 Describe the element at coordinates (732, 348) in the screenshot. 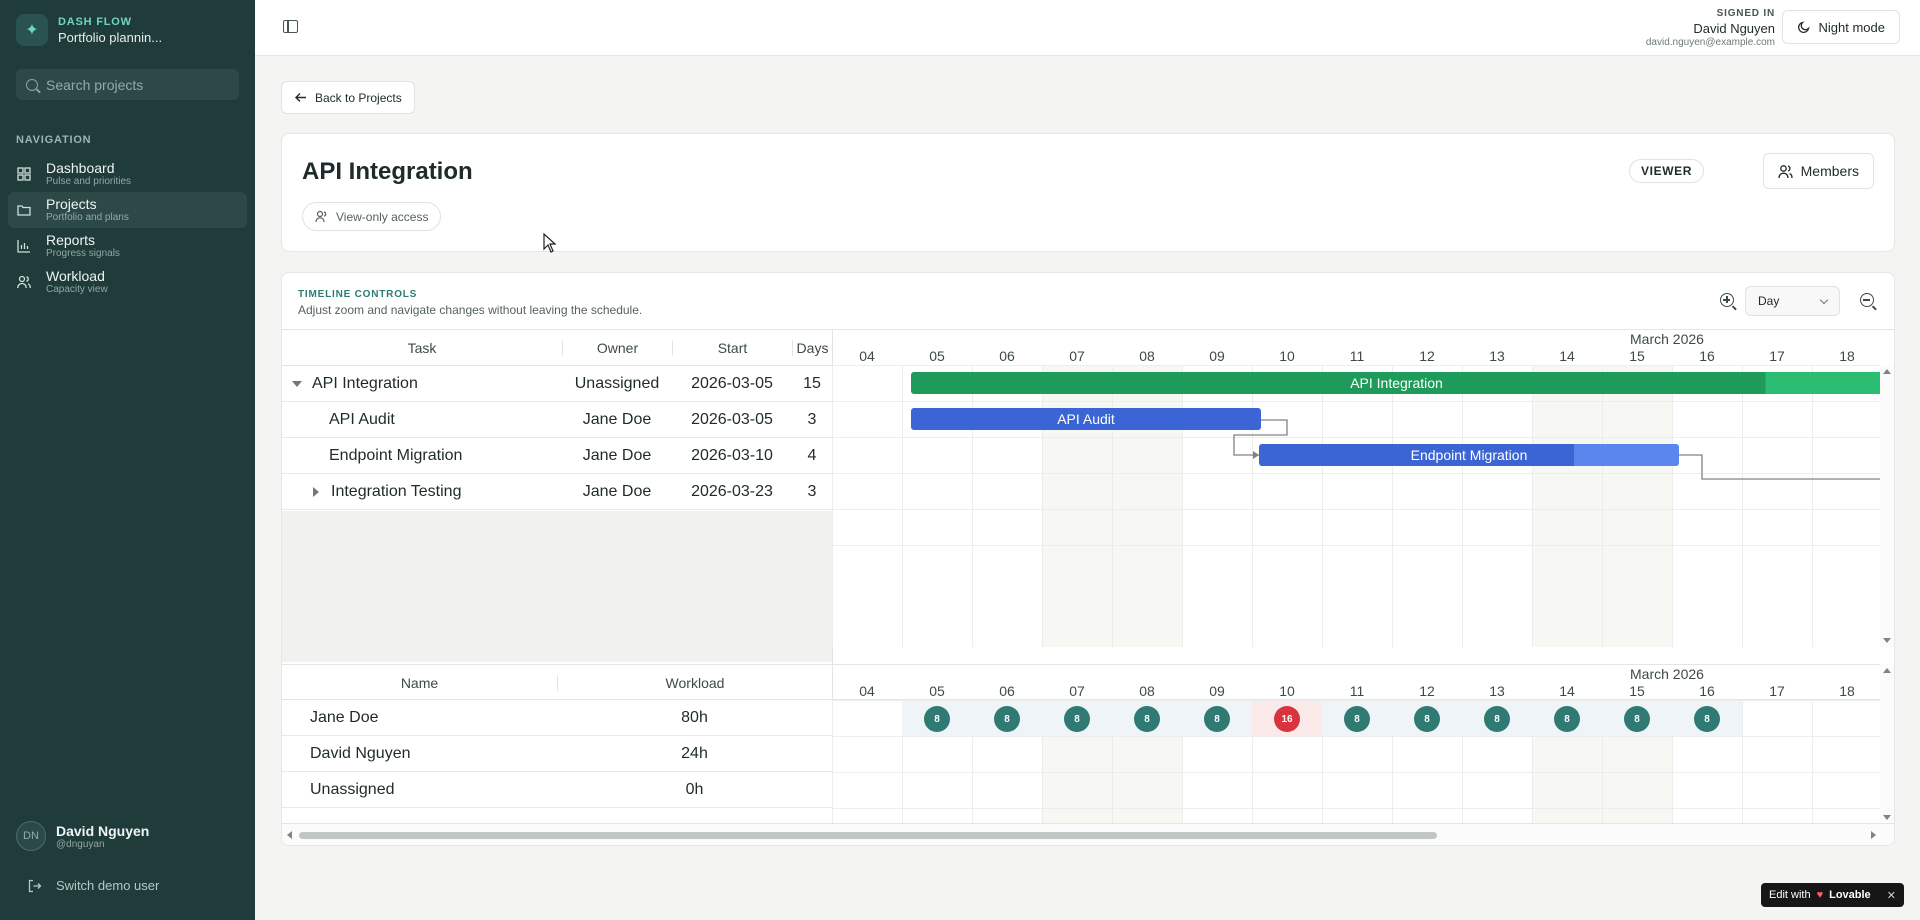

I see `column-header-start: Start` at that location.